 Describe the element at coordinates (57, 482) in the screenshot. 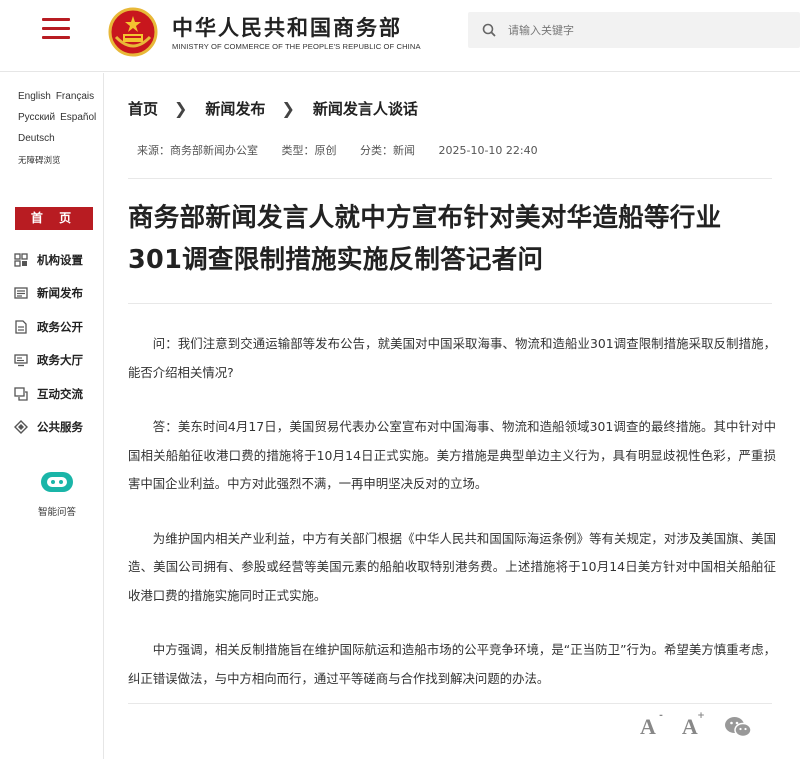

I see `smart-assistant-icon` at that location.